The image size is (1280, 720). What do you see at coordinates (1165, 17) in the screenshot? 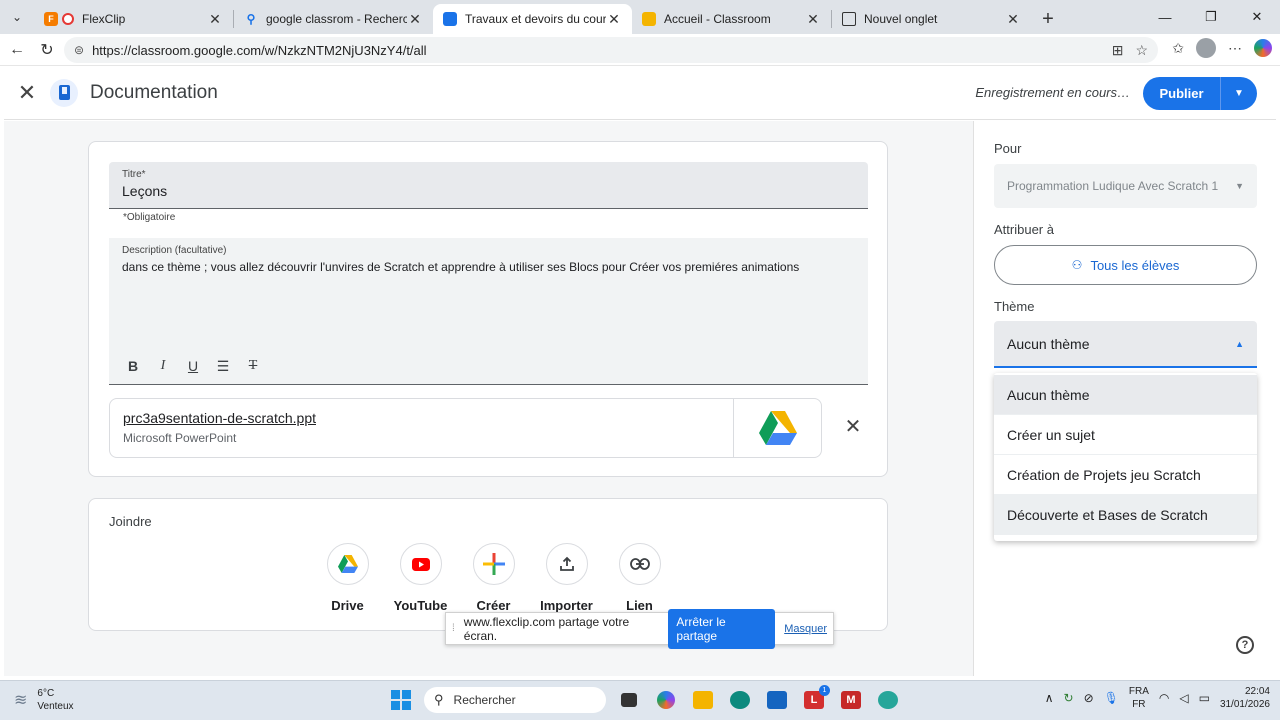
I see `minimize-icon: —` at bounding box center [1165, 17].